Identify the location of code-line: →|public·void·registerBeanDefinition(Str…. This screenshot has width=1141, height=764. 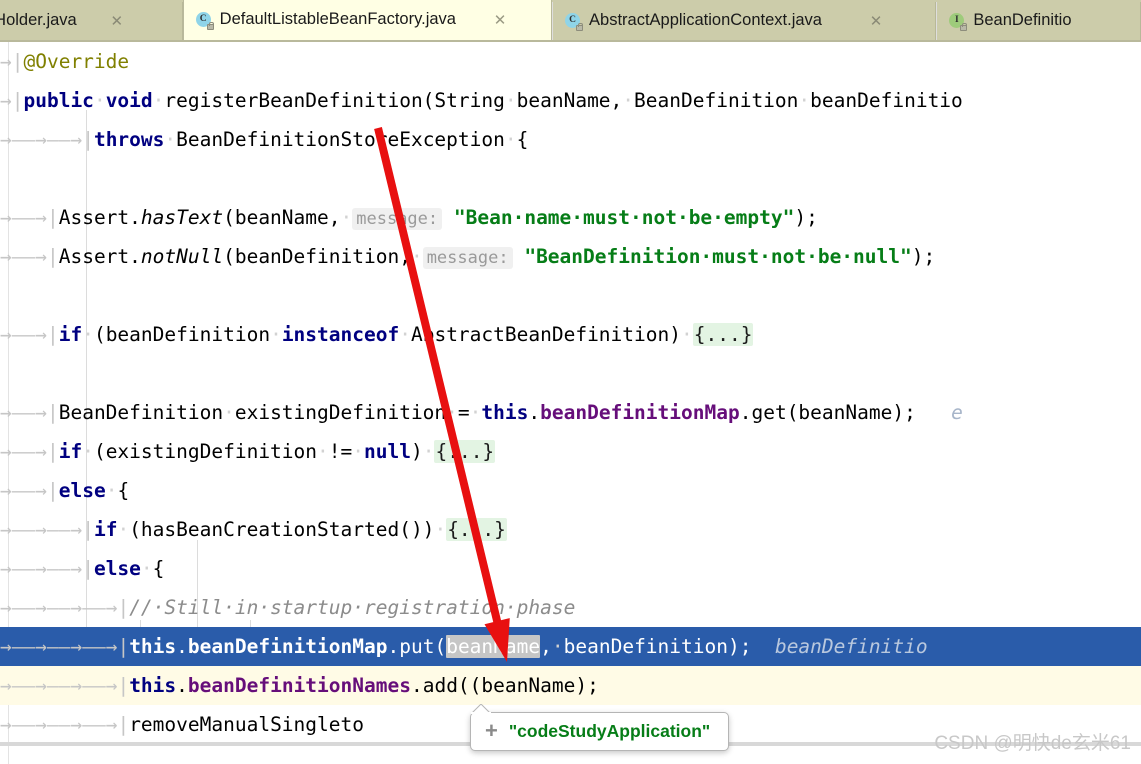
(570, 100).